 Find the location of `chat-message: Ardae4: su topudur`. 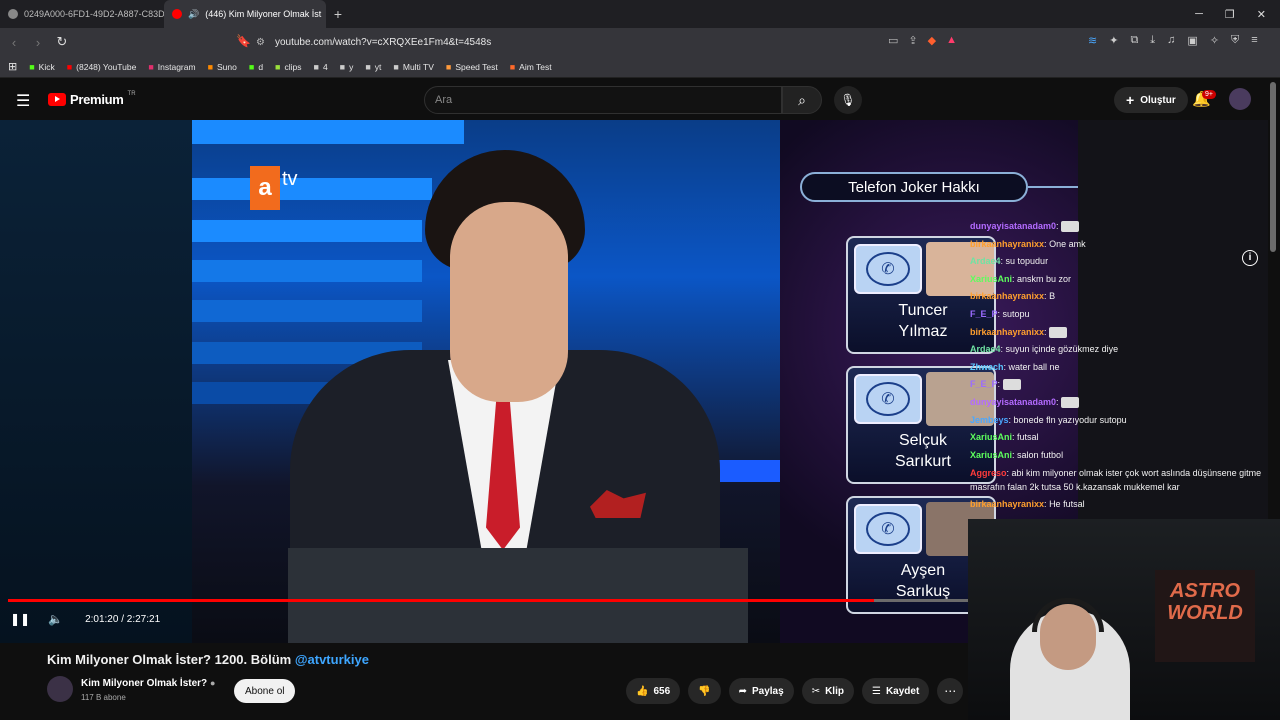

chat-message: Ardae4: su topudur is located at coordinates (1009, 261).